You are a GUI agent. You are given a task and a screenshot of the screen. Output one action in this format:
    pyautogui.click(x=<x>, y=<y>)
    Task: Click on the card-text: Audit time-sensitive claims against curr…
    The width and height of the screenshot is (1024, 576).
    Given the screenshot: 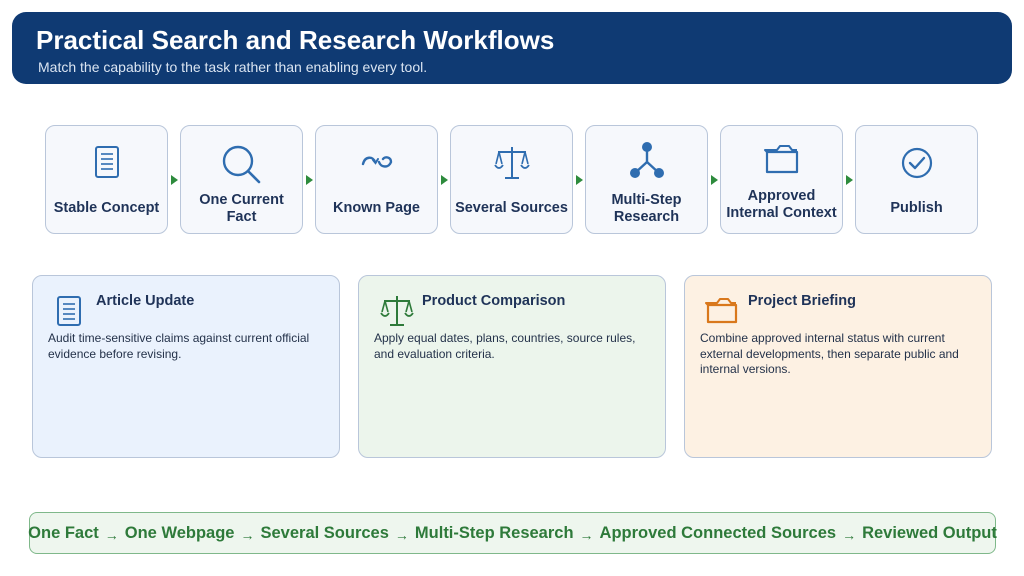 What is the action you would take?
    pyautogui.click(x=179, y=346)
    